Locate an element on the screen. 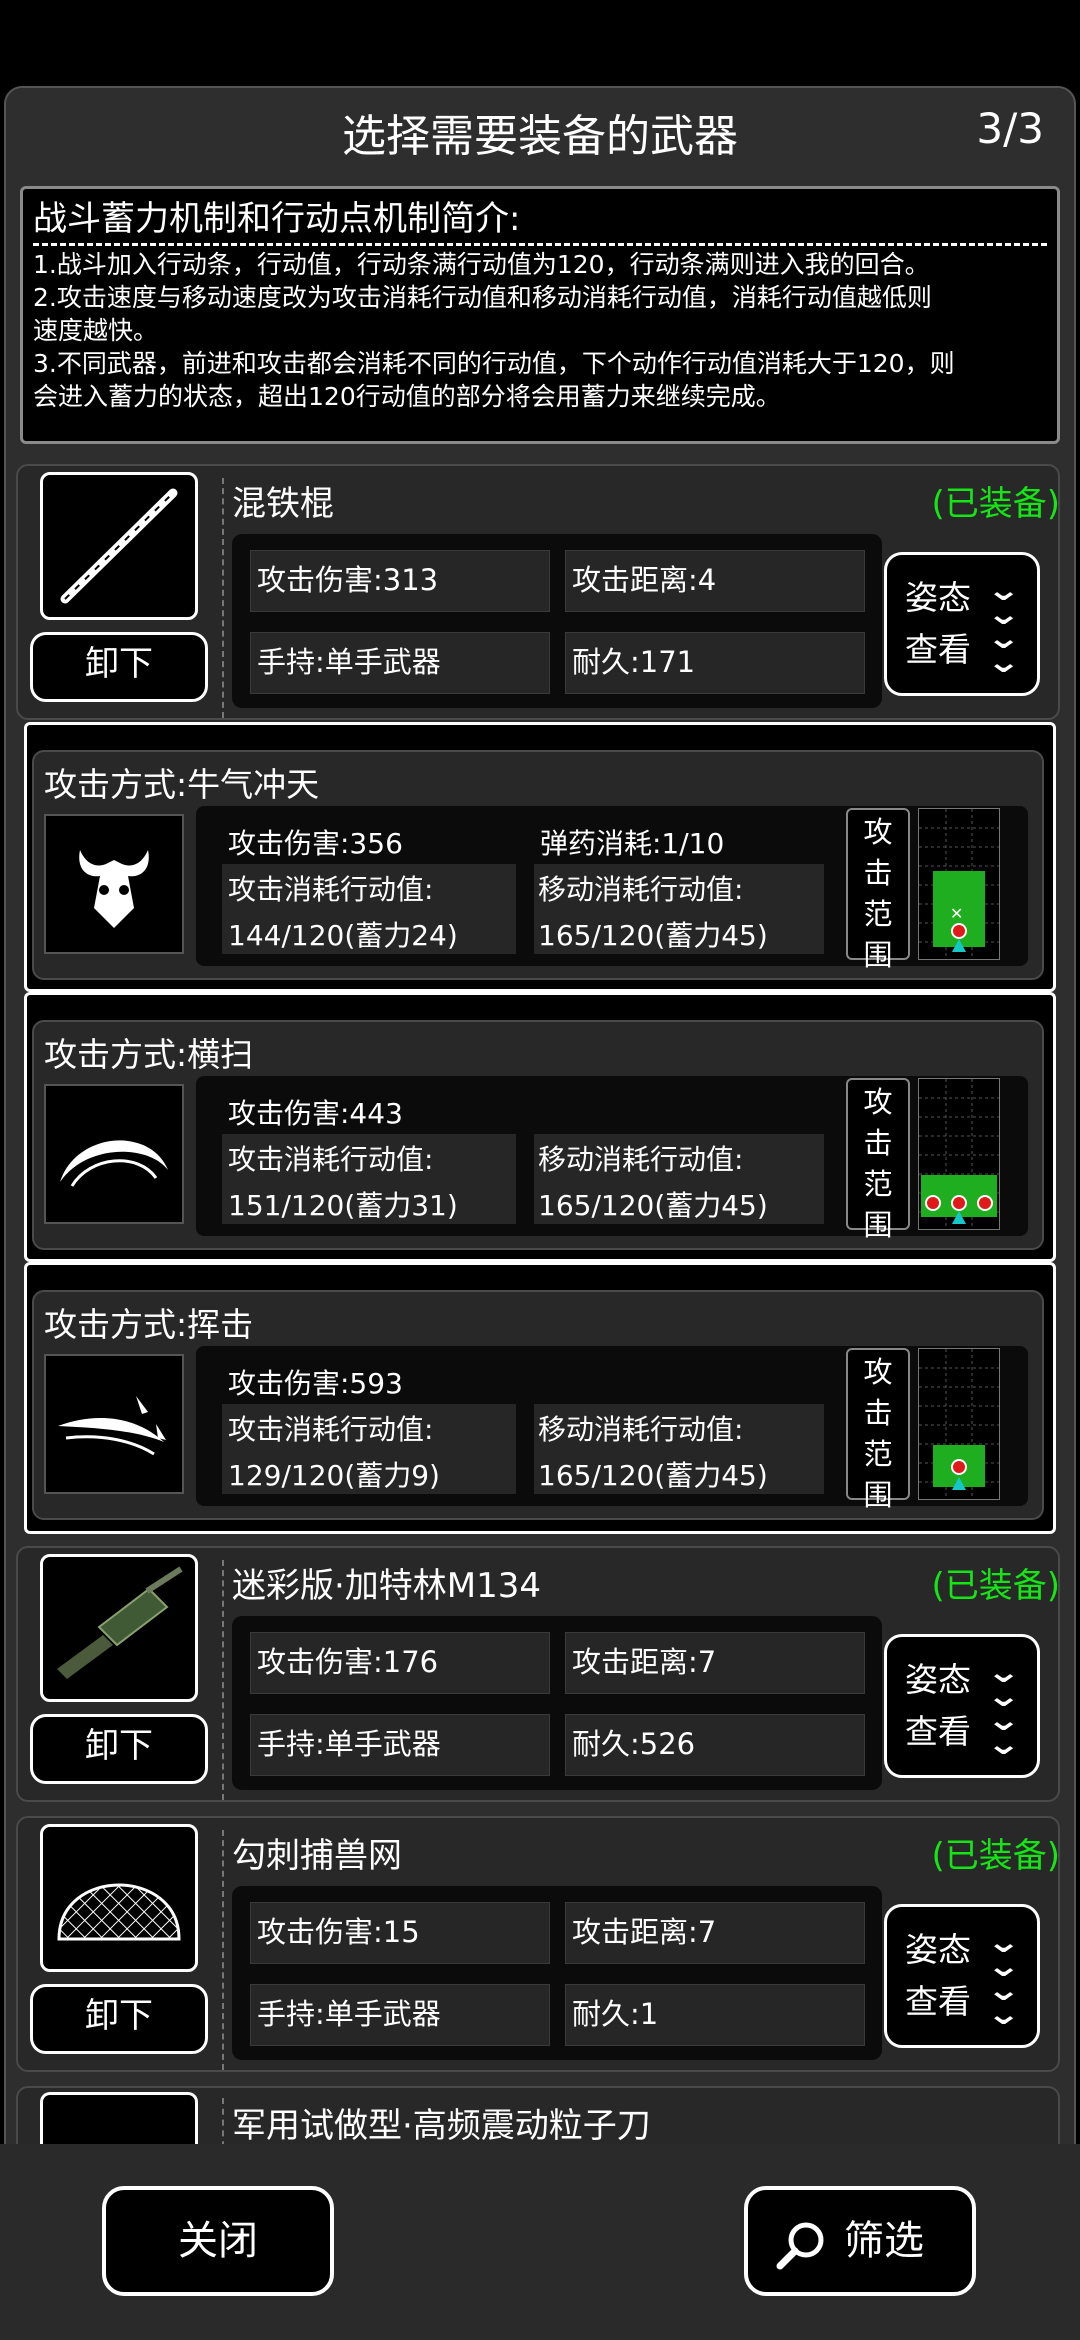 The width and height of the screenshot is (1080, 2340). bull-skull-icon is located at coordinates (114, 884).